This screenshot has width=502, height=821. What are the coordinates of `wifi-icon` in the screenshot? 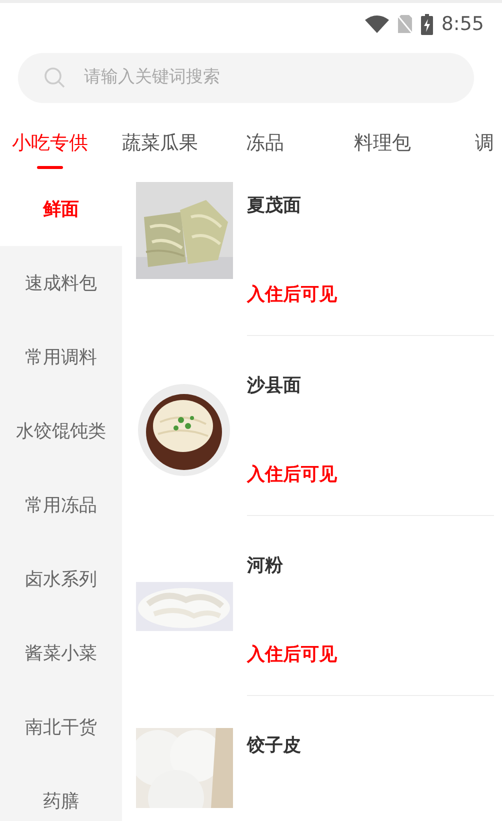 It's located at (377, 24).